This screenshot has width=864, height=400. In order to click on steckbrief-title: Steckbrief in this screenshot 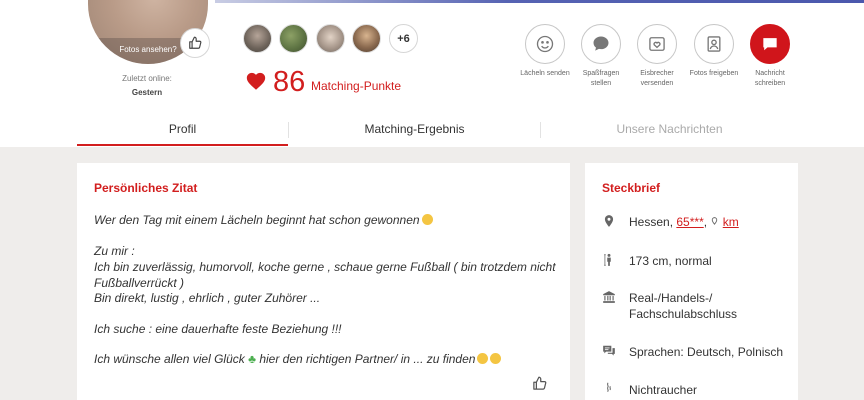, I will do `click(631, 188)`.